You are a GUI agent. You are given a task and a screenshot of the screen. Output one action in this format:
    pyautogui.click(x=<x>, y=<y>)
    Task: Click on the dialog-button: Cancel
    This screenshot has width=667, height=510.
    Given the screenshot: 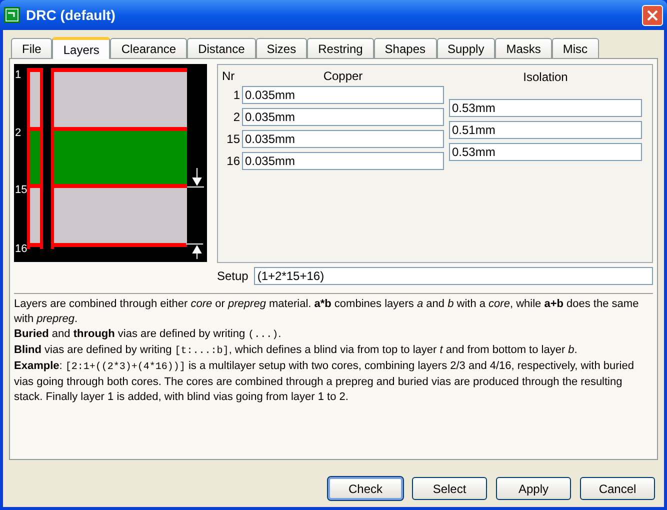 What is the action you would take?
    pyautogui.click(x=617, y=488)
    